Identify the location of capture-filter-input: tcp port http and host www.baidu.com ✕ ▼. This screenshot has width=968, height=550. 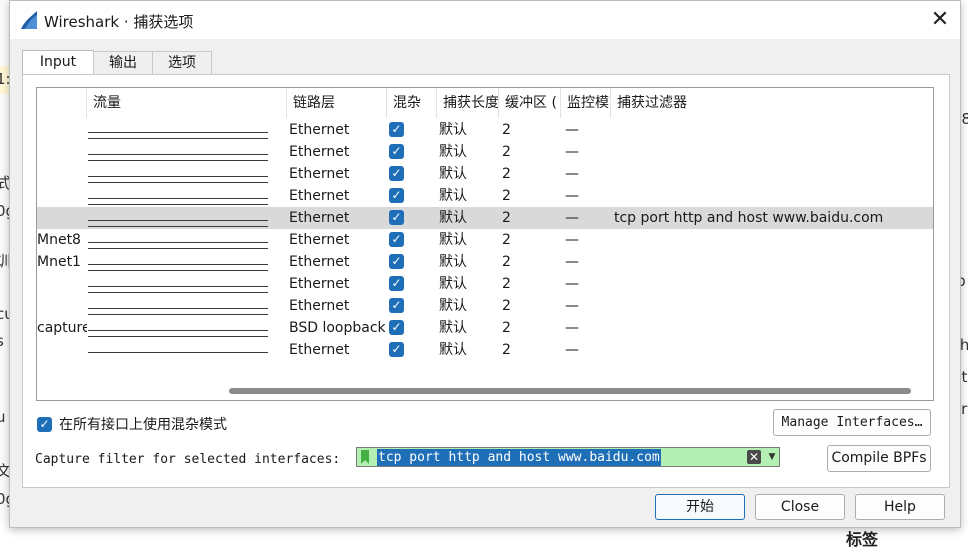
(568, 457).